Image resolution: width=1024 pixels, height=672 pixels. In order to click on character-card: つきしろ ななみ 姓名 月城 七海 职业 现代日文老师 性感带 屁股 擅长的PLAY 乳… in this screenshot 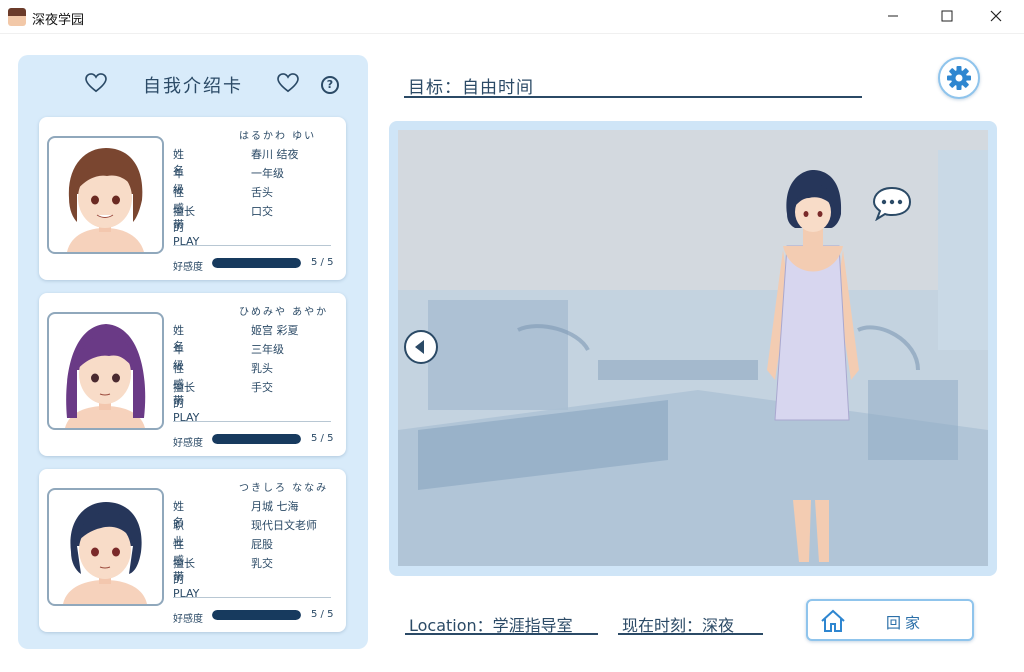, I will do `click(192, 550)`.